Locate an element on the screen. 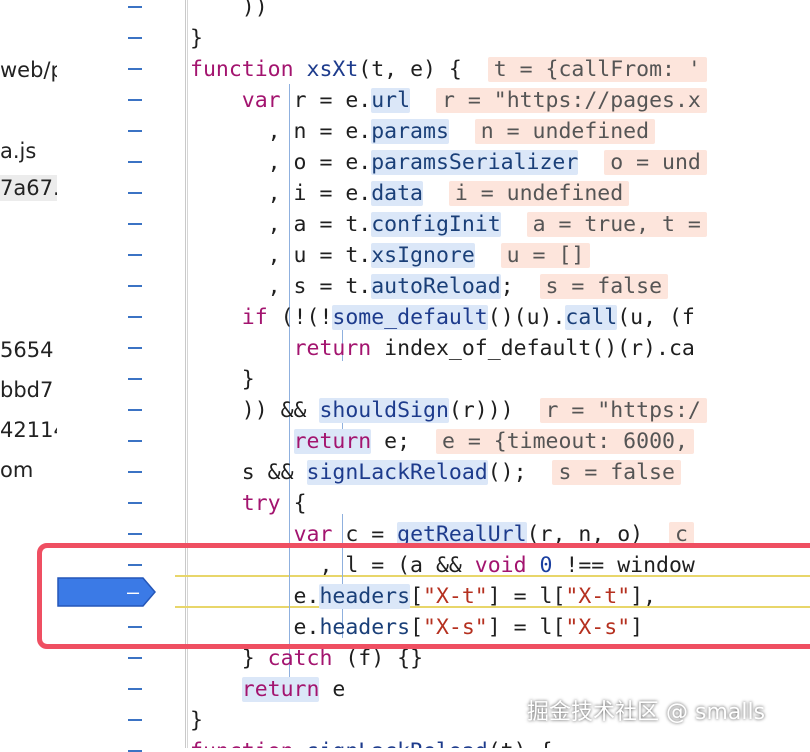 The height and width of the screenshot is (752, 810). code-token: (r))) is located at coordinates (494, 410).